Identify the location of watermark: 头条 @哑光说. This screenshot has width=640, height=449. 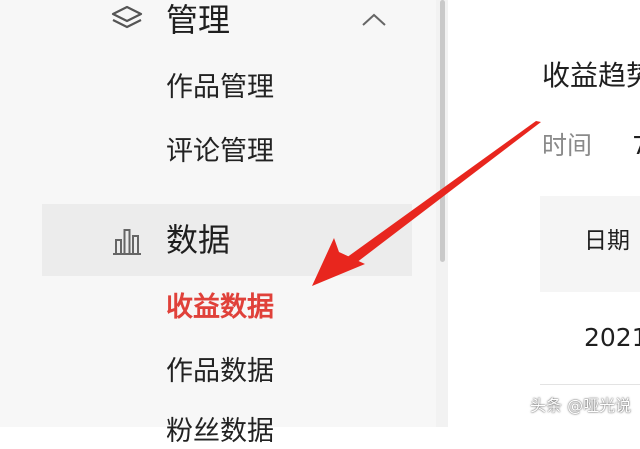
(581, 405).